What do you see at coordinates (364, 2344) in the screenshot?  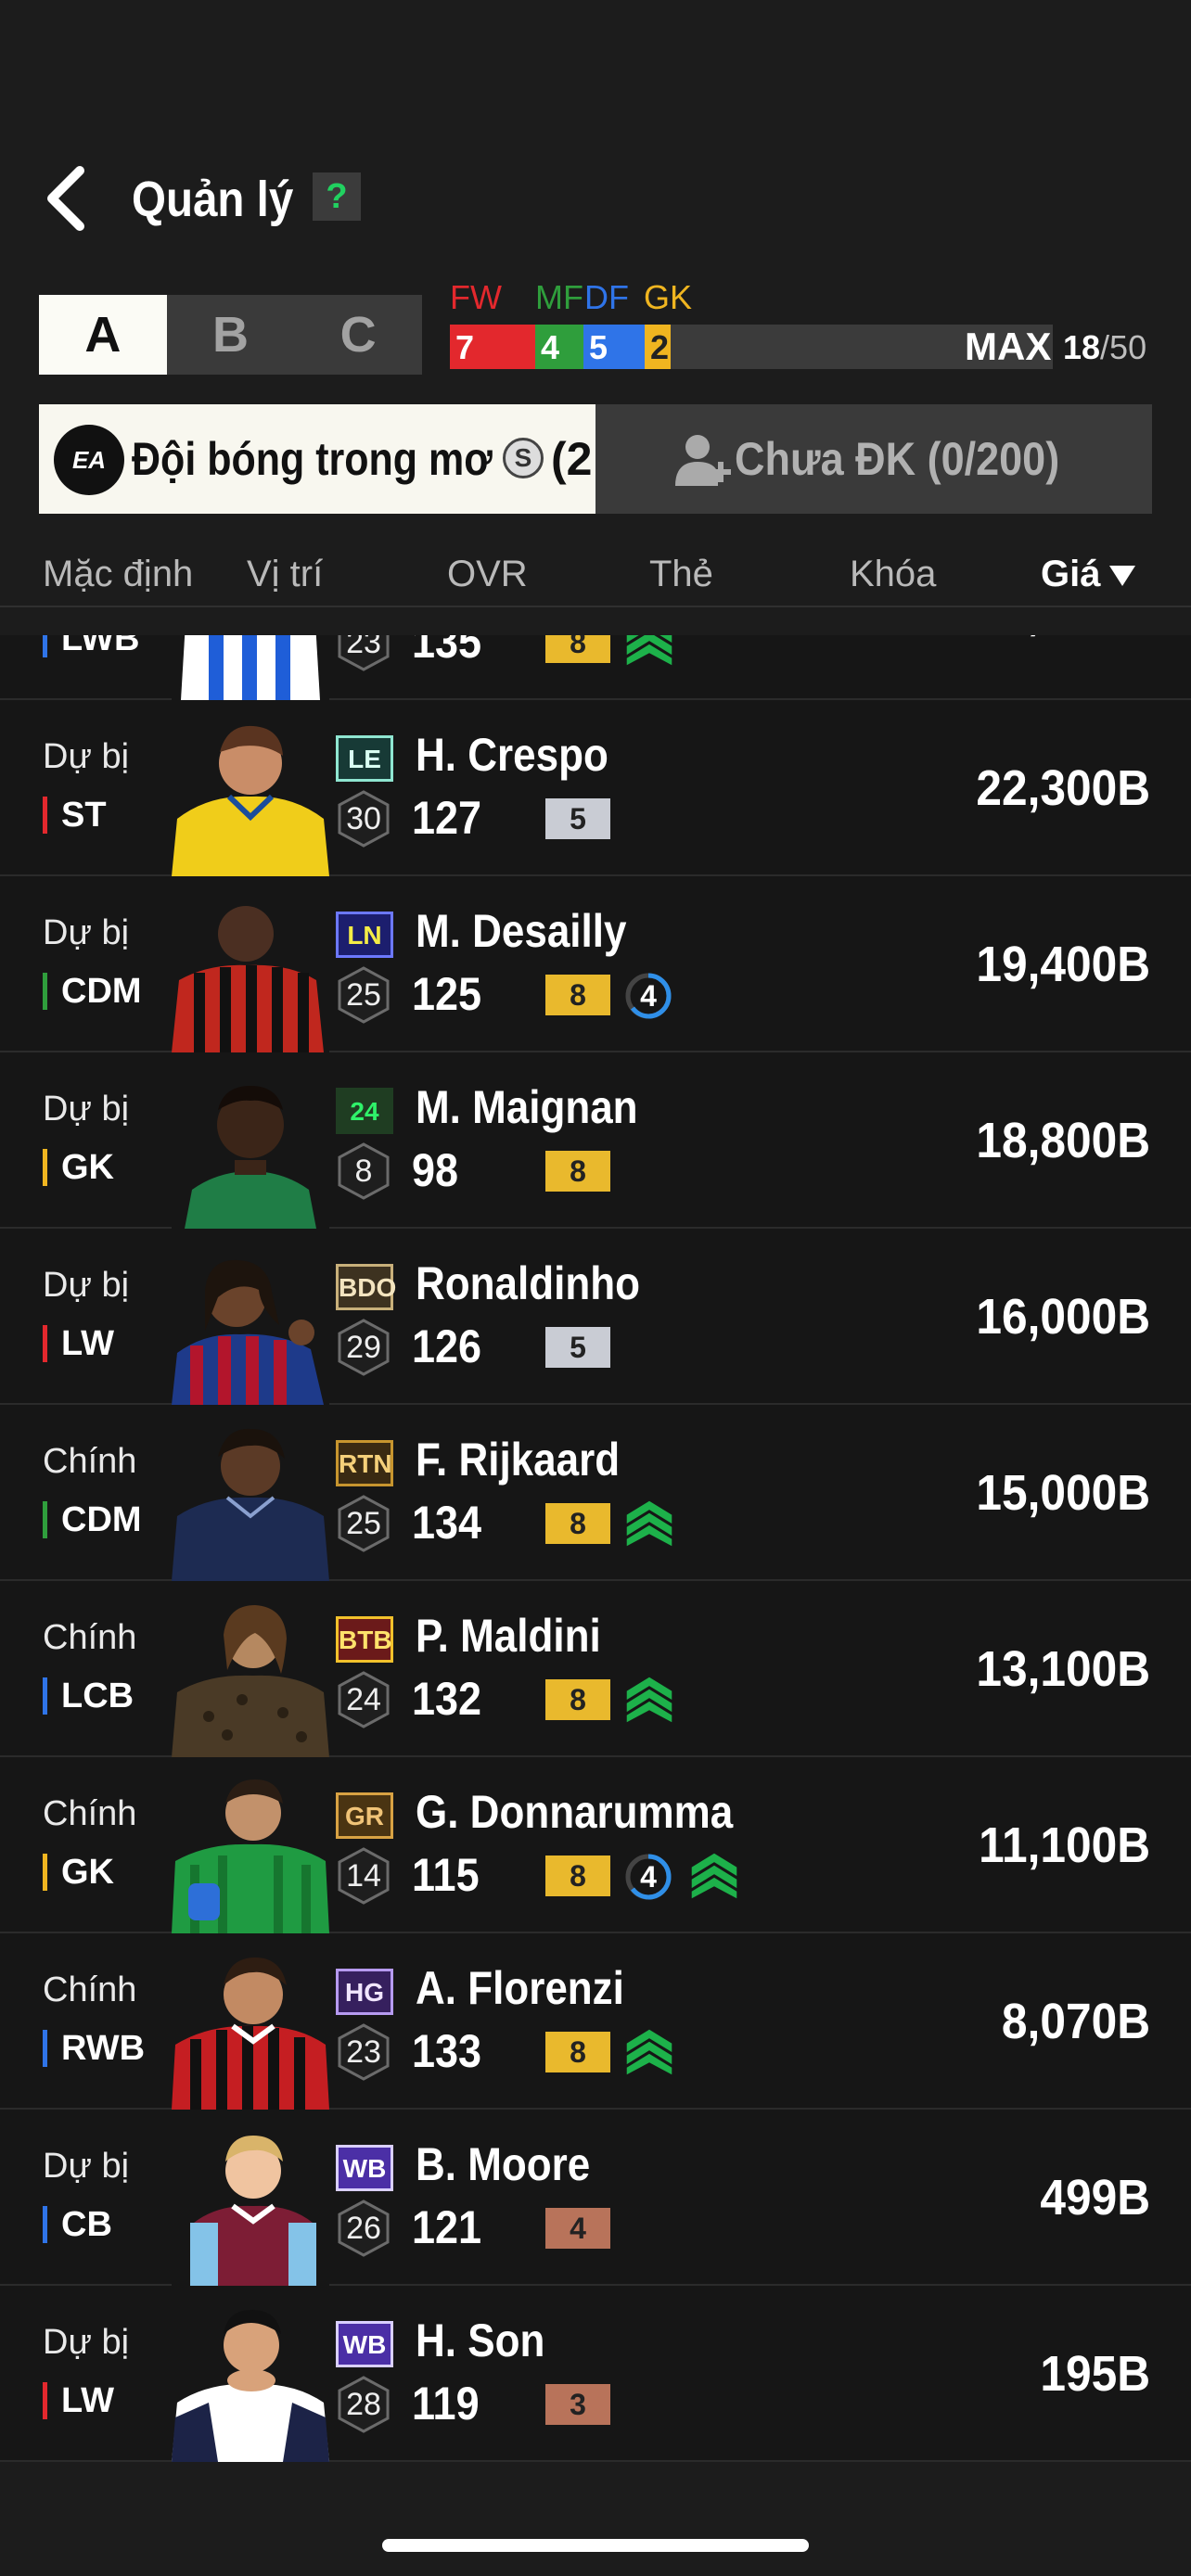 I see `season-badge-icon: WB` at bounding box center [364, 2344].